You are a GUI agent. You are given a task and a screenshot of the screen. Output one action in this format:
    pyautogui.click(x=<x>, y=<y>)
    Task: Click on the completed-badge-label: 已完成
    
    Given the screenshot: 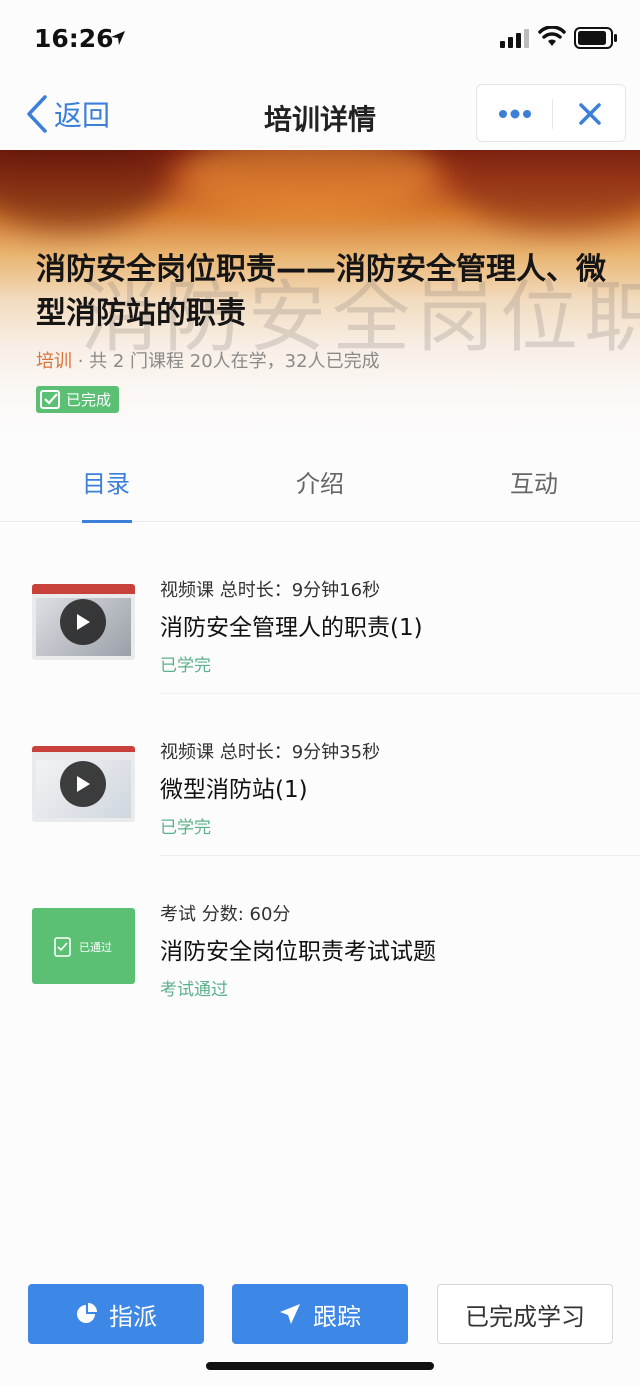 What is the action you would take?
    pyautogui.click(x=89, y=400)
    